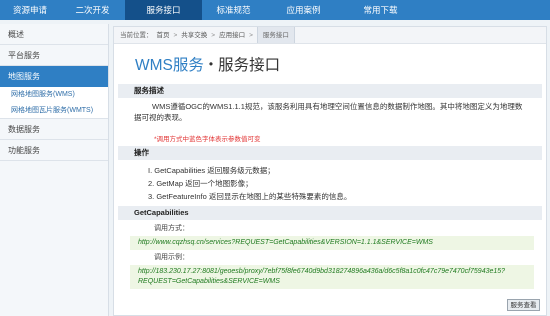  I want to click on page-title-sub: 服务接口, so click(249, 65).